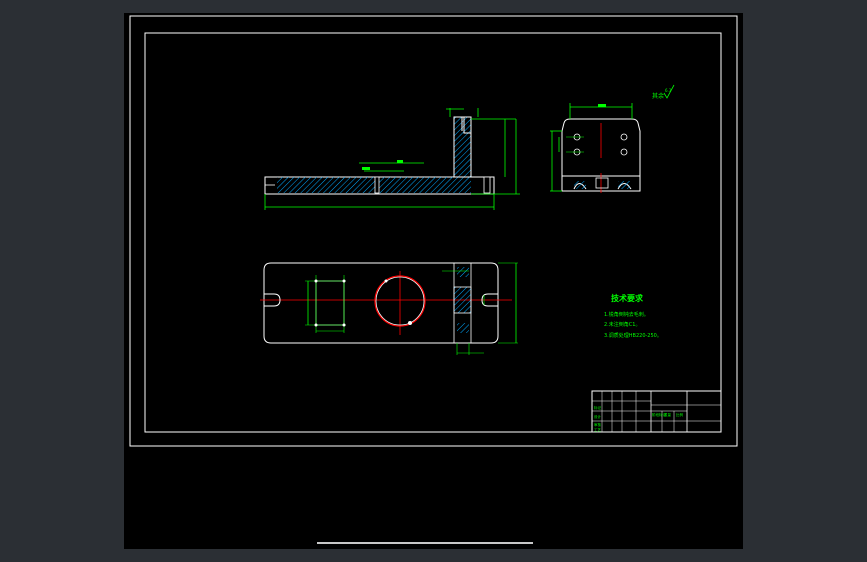  I want to click on note-3: 3.调质处理HB220-250。, so click(633, 335).